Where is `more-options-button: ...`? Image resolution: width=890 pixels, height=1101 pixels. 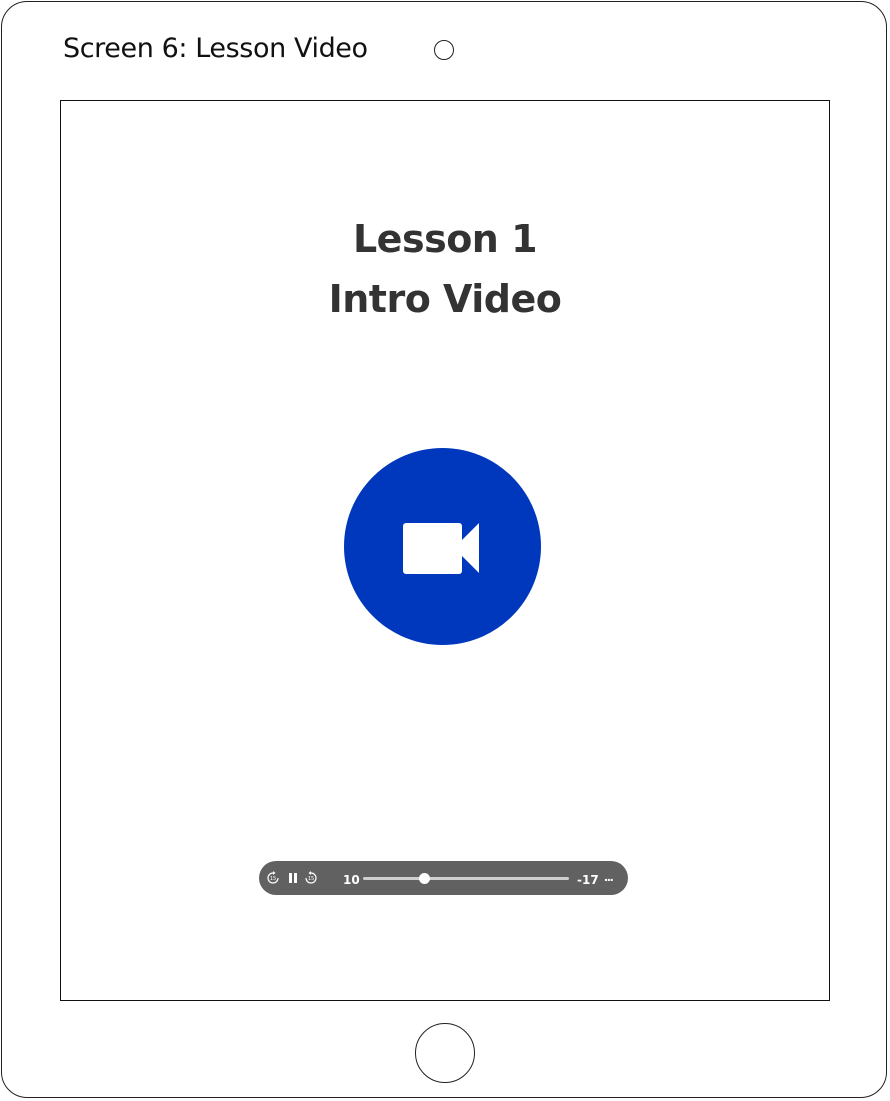
more-options-button: ... is located at coordinates (609, 878).